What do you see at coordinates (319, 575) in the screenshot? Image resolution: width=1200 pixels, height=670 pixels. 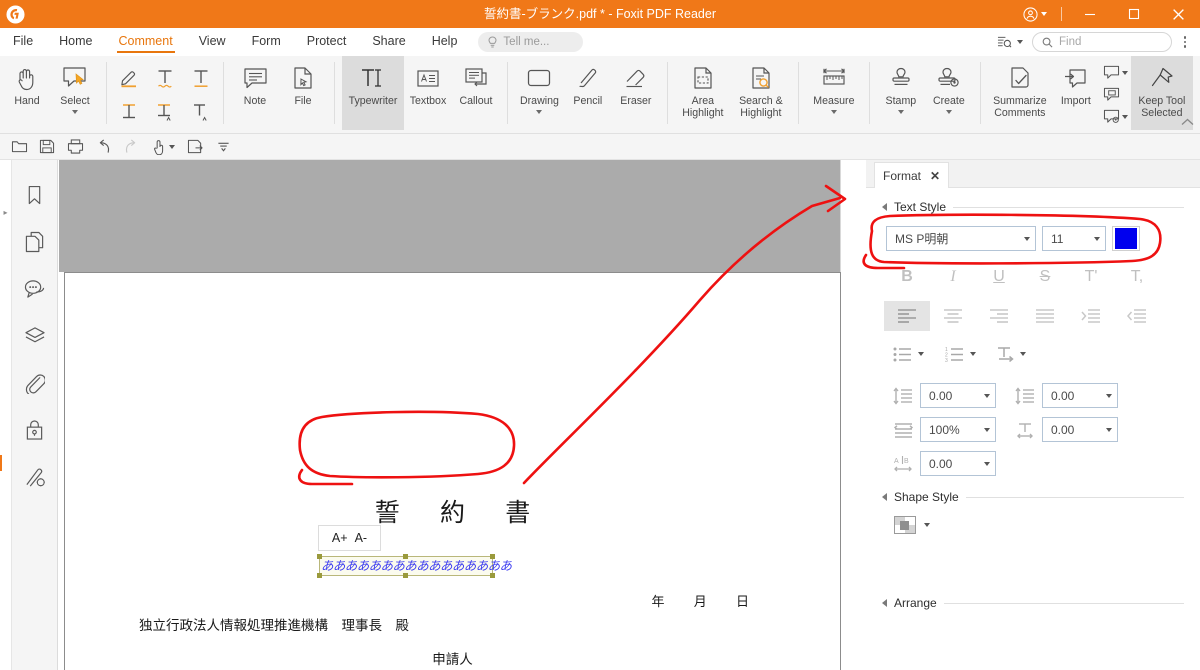 I see `resize-handle-sw` at bounding box center [319, 575].